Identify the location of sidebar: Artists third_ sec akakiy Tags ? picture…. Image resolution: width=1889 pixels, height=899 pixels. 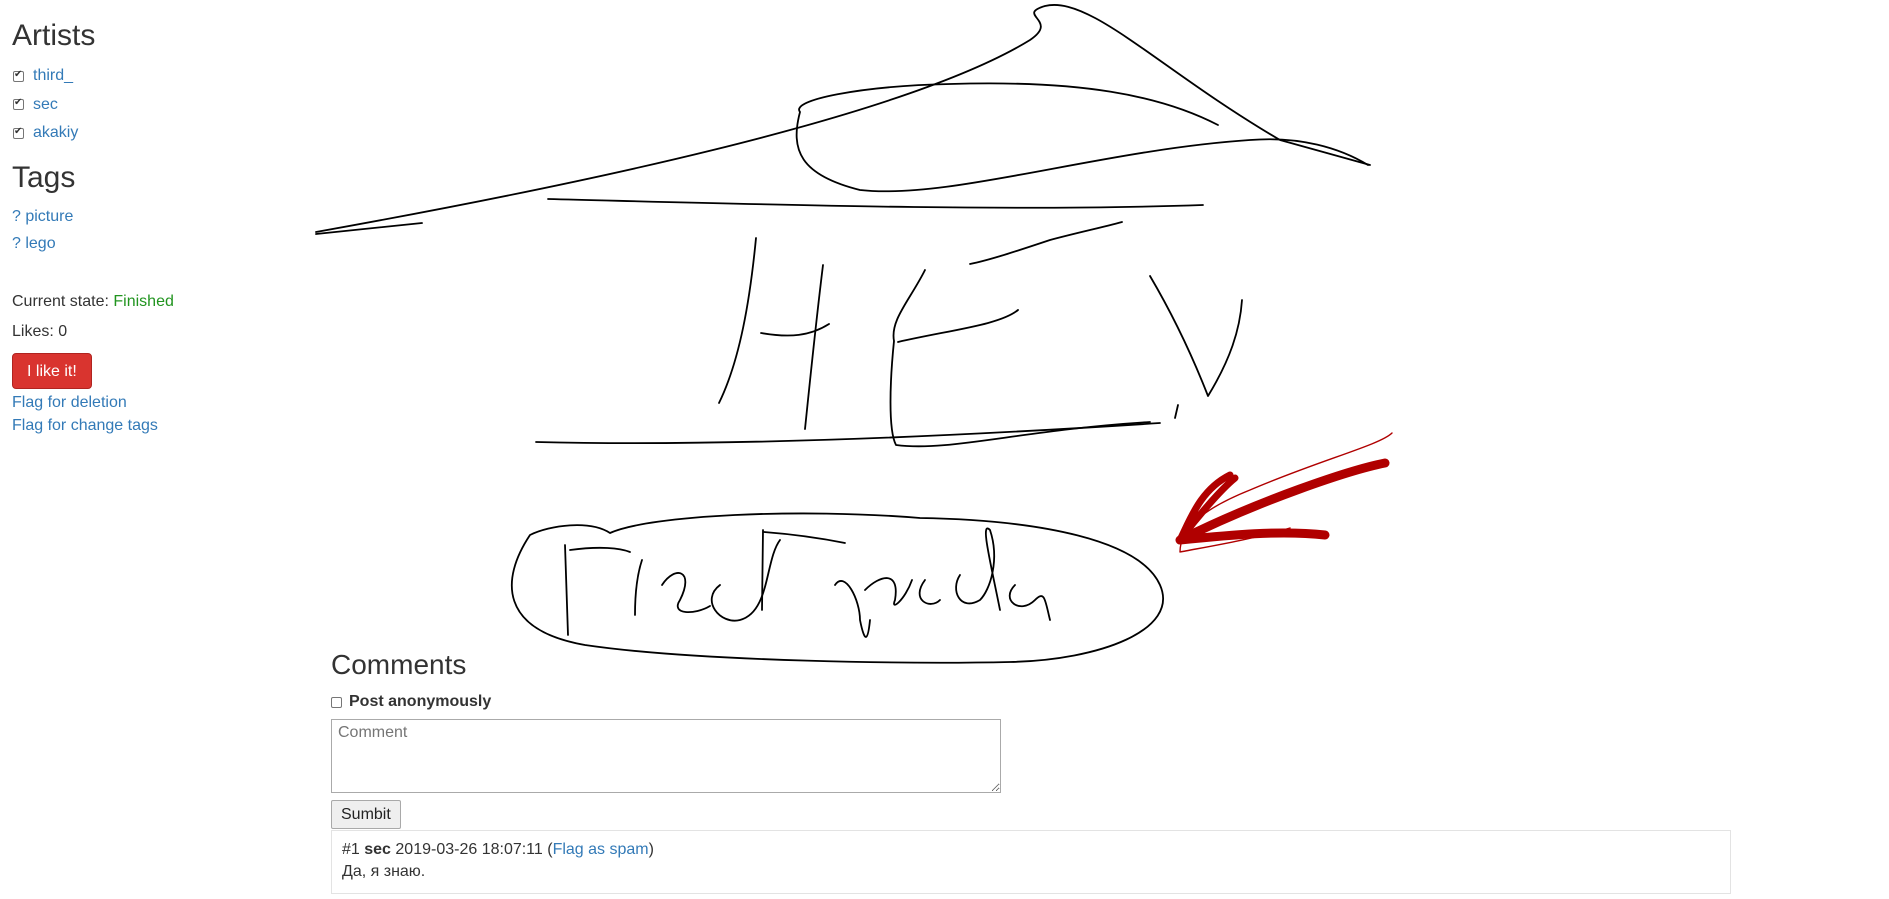
(137, 227).